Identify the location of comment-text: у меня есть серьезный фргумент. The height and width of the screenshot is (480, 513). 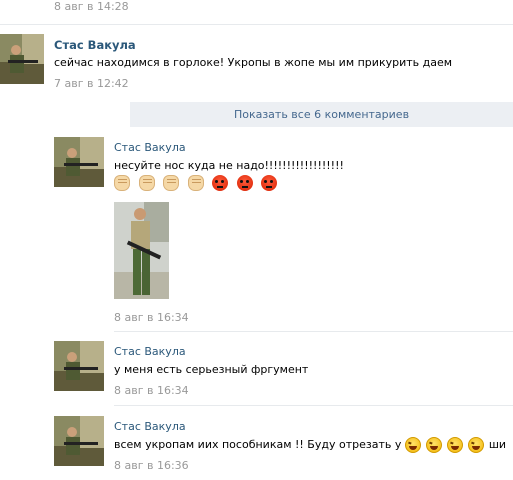
(211, 369).